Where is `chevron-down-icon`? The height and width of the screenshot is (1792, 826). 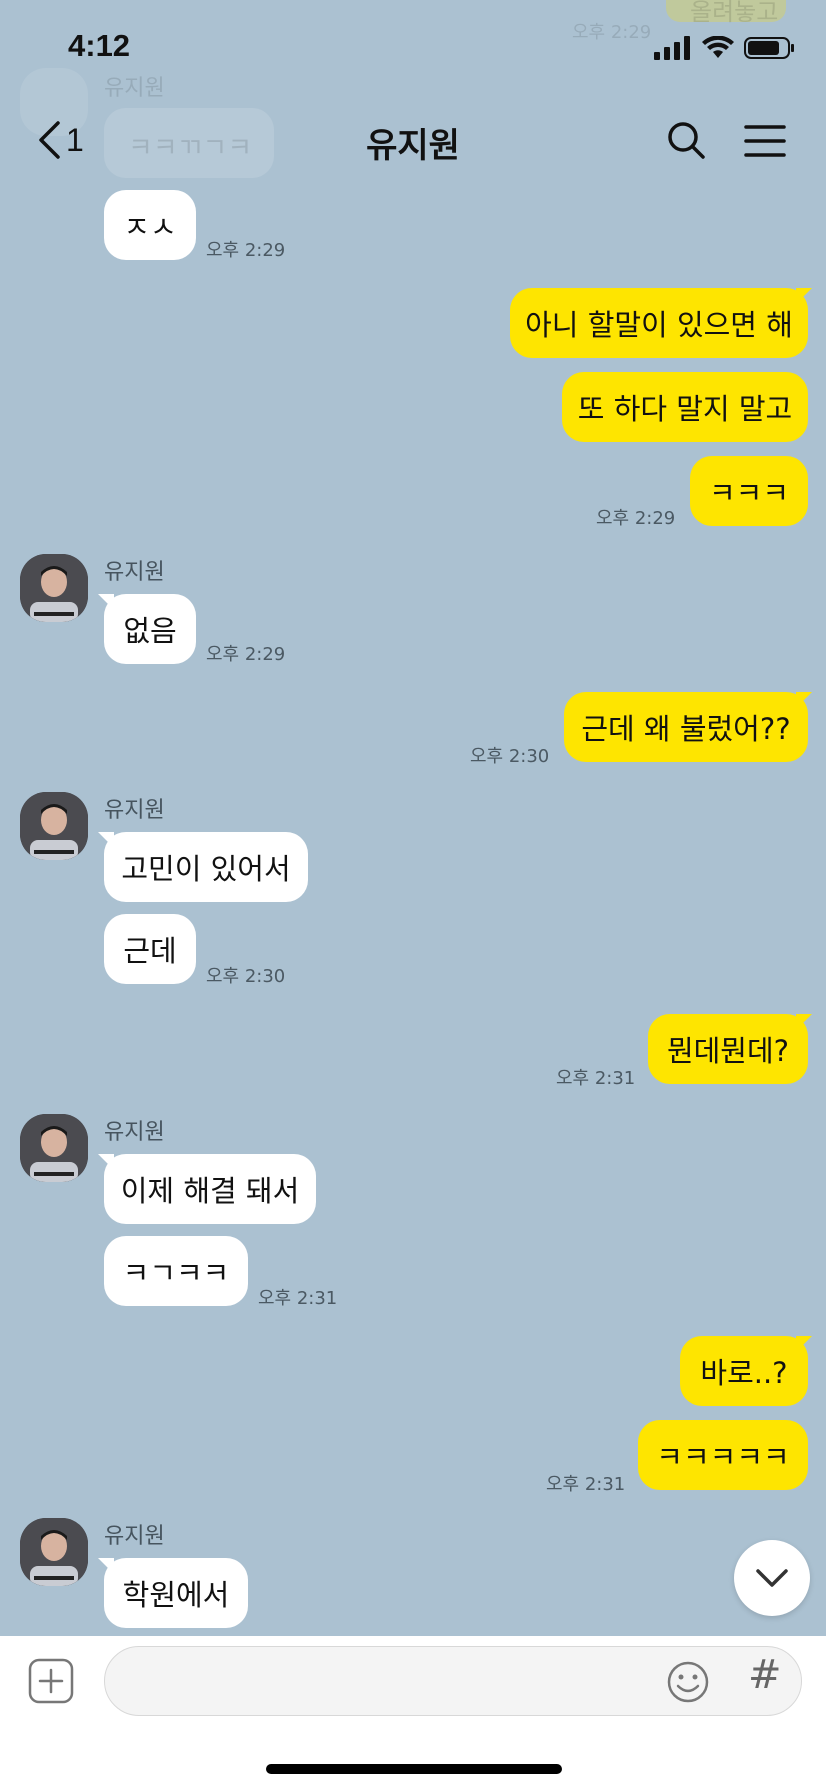
chevron-down-icon is located at coordinates (772, 1578).